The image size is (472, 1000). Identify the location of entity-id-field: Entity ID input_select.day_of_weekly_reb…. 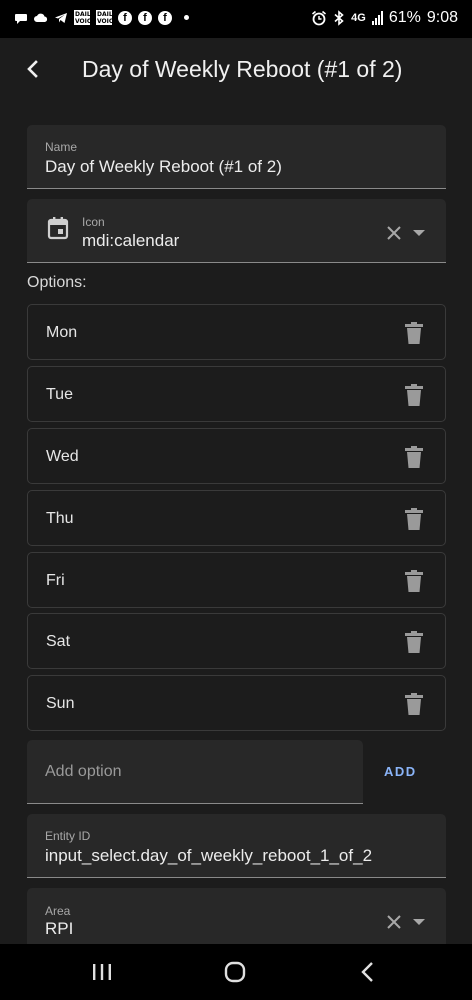
(236, 846).